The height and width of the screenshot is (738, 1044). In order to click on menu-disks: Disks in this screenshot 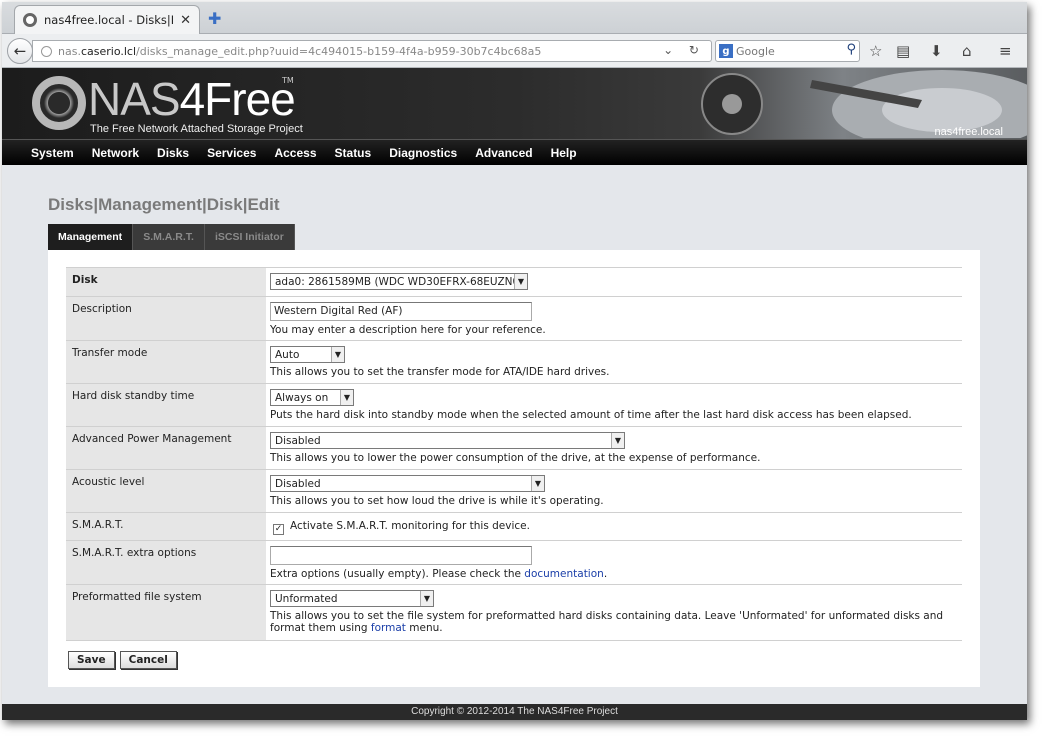, I will do `click(173, 152)`.